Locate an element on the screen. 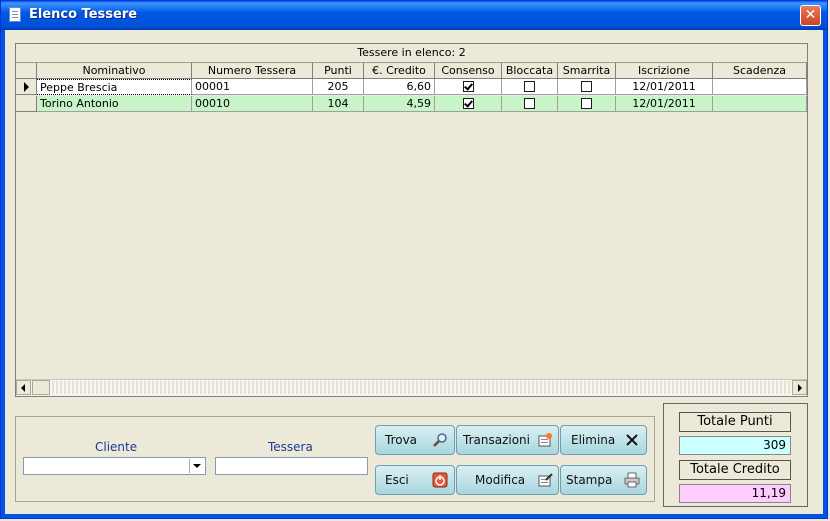  totals-panel: Totale Punti 309 Totale Credito 11,19 is located at coordinates (735, 455).